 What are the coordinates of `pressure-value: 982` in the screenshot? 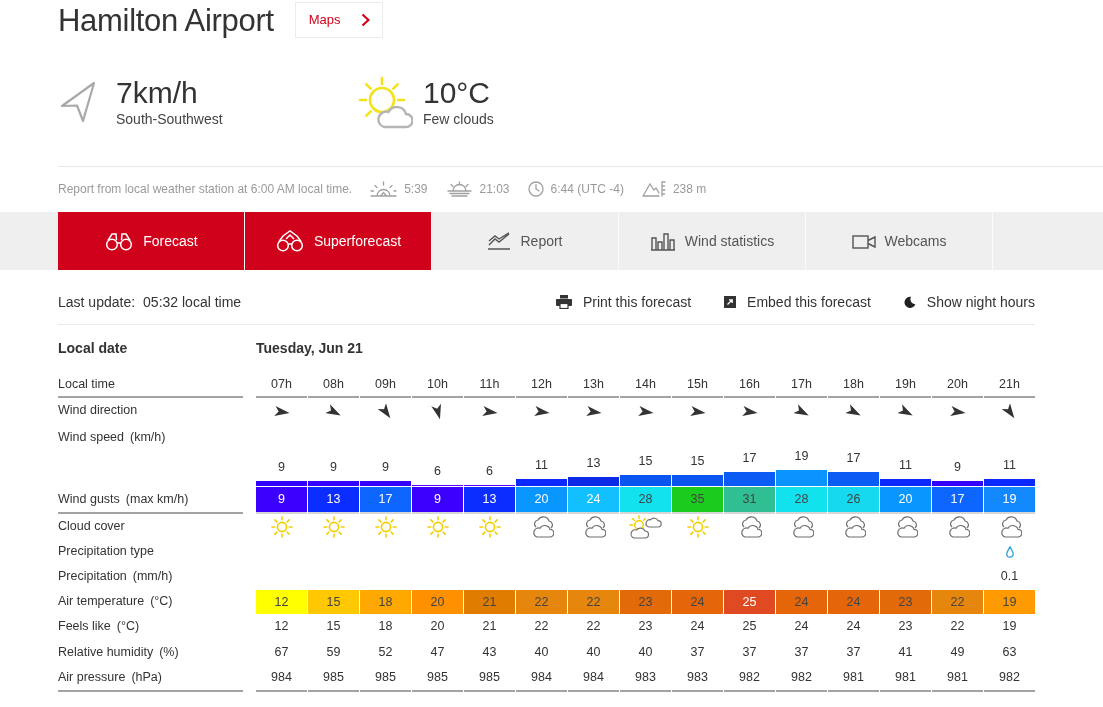 It's located at (801, 678).